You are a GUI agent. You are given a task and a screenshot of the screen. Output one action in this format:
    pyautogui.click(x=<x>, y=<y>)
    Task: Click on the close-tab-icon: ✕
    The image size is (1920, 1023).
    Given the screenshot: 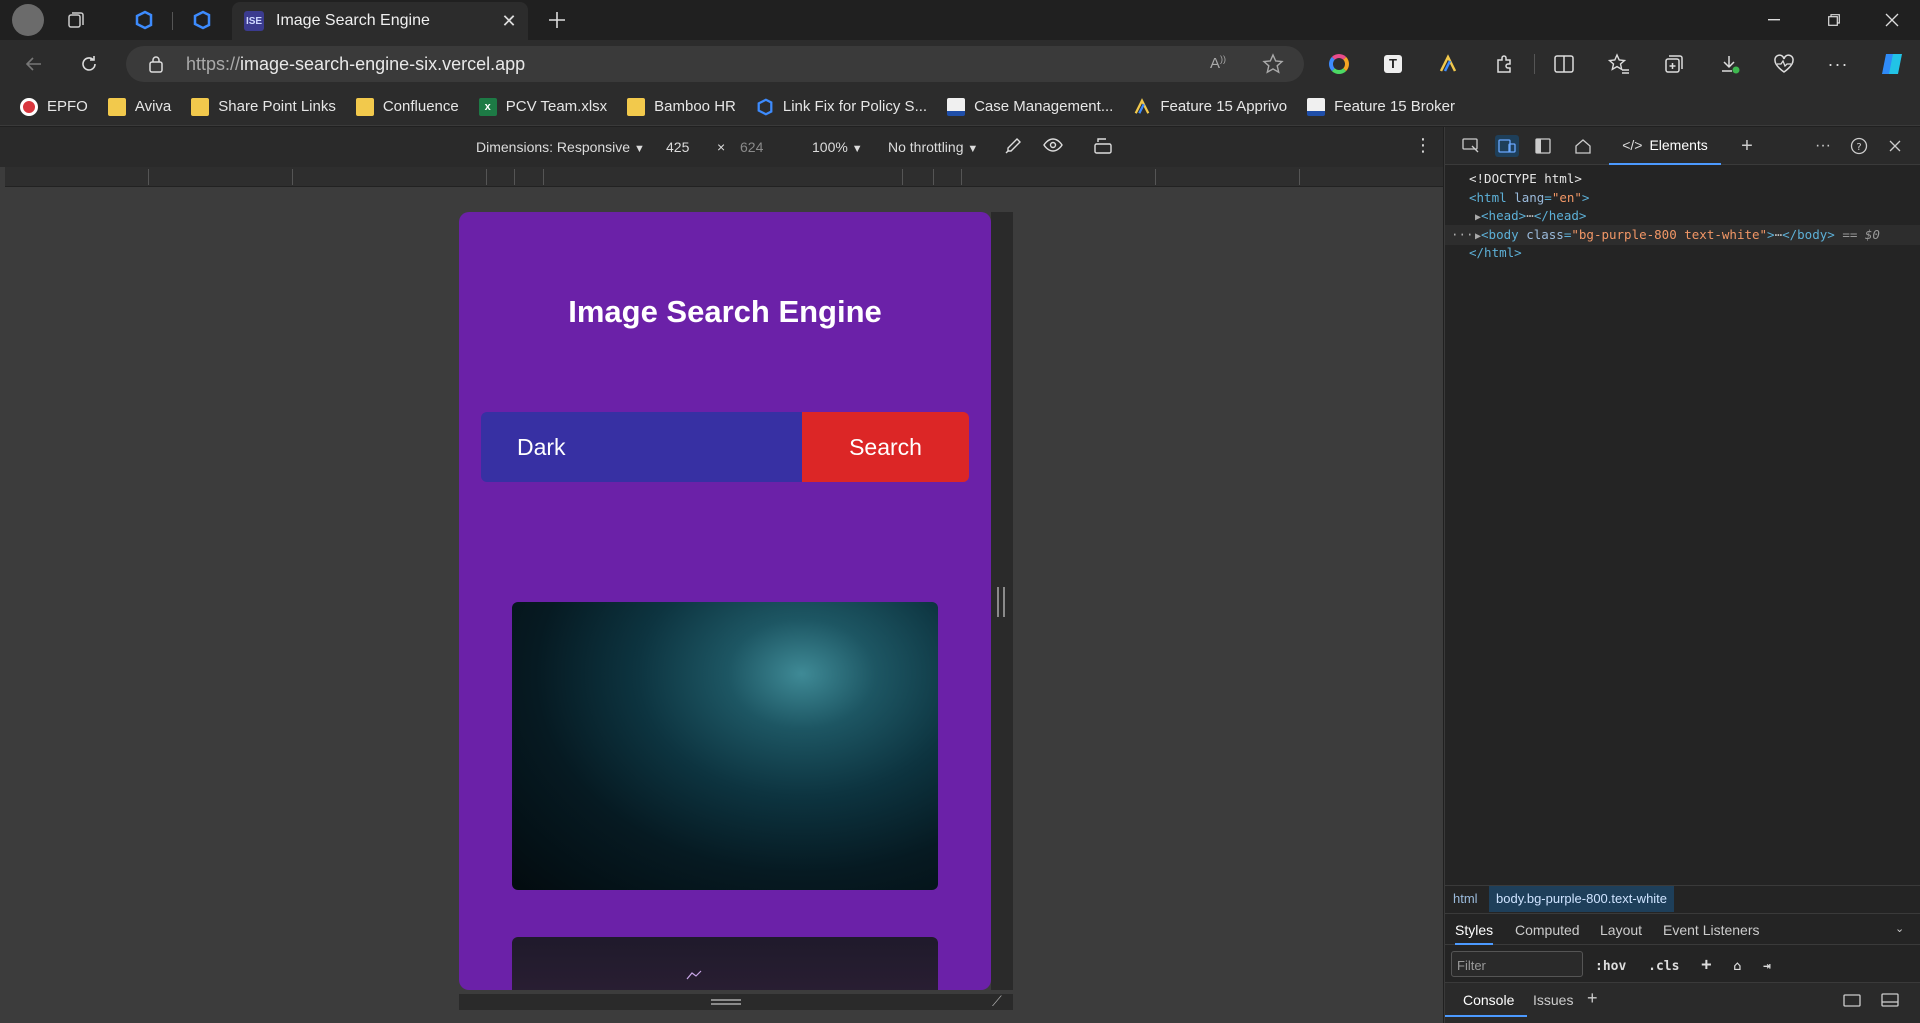 What is the action you would take?
    pyautogui.click(x=509, y=21)
    